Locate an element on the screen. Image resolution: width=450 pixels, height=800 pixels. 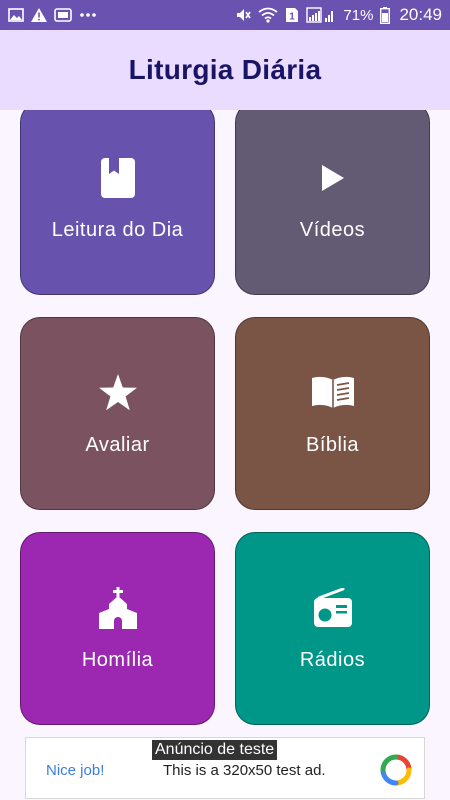
star-icon is located at coordinates (118, 393).